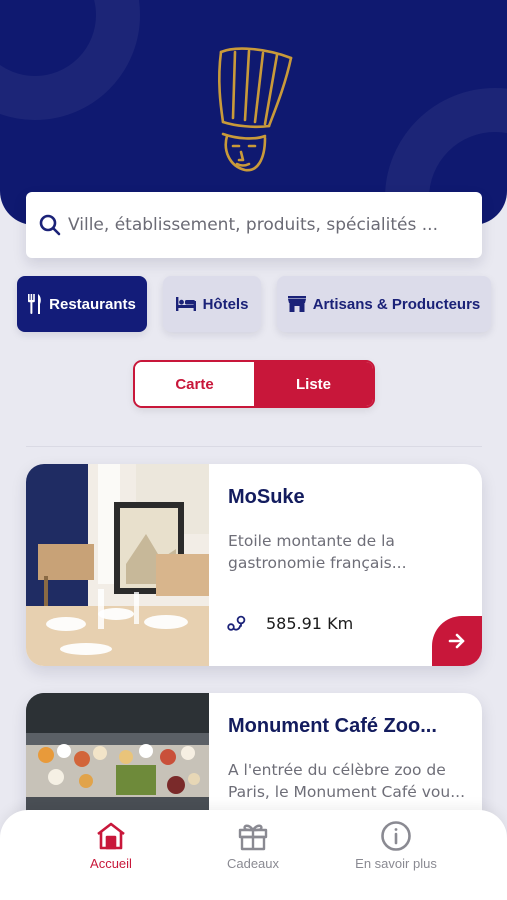 This screenshot has width=507, height=900. I want to click on bed-icon, so click(185, 304).